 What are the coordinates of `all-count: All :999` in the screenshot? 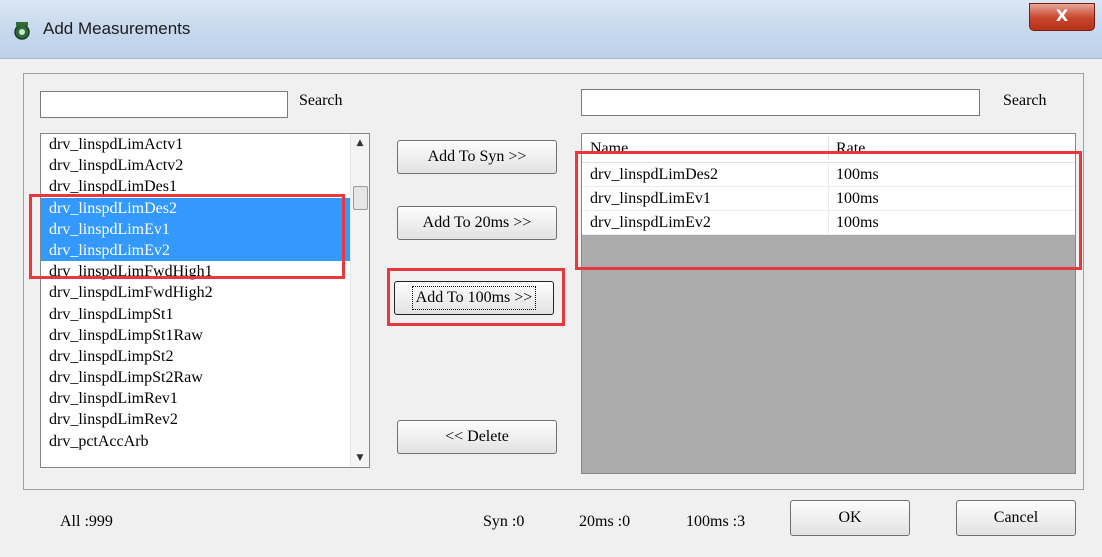 It's located at (86, 521).